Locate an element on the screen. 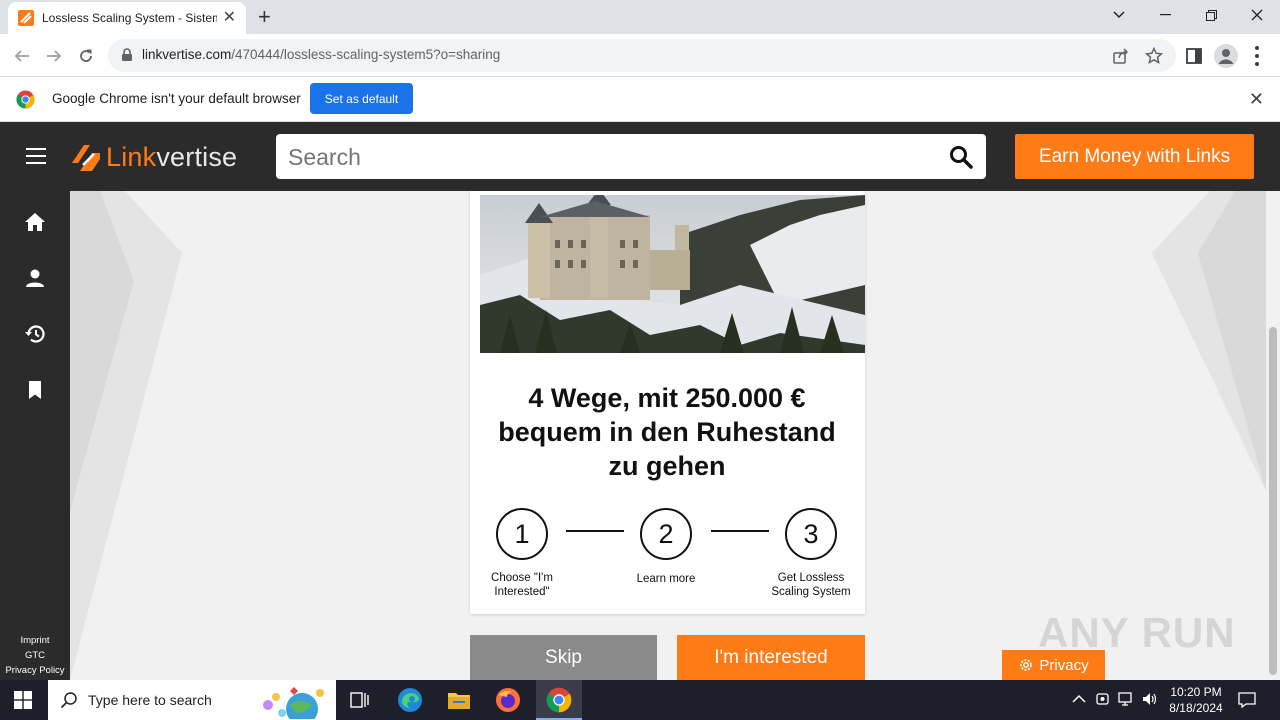 Image resolution: width=1280 pixels, height=720 pixels. tab-search-icon is located at coordinates (1119, 15).